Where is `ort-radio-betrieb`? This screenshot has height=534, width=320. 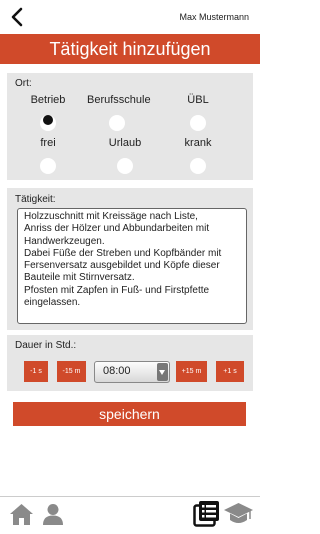
ort-radio-betrieb is located at coordinates (48, 123).